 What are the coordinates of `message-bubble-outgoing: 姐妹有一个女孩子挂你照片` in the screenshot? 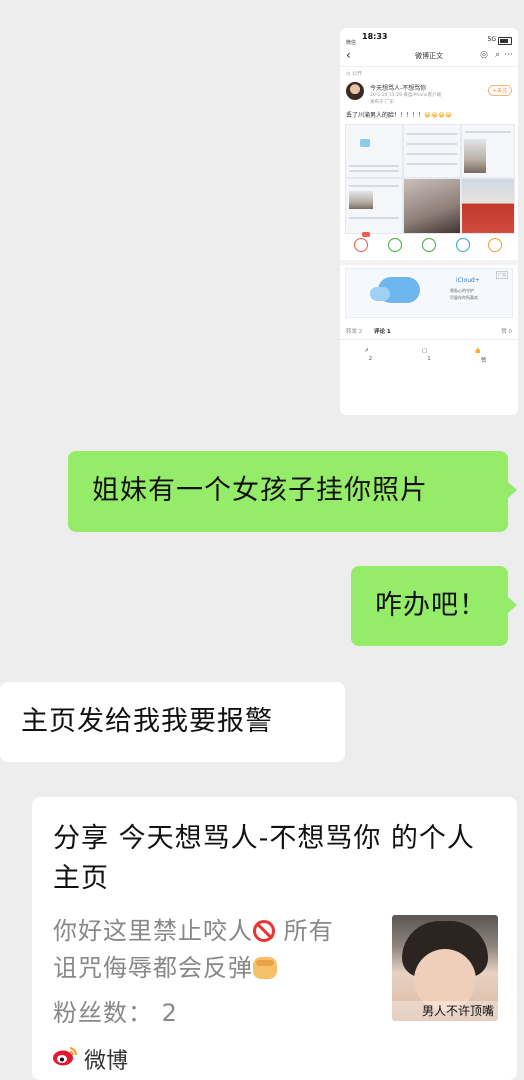 It's located at (288, 491).